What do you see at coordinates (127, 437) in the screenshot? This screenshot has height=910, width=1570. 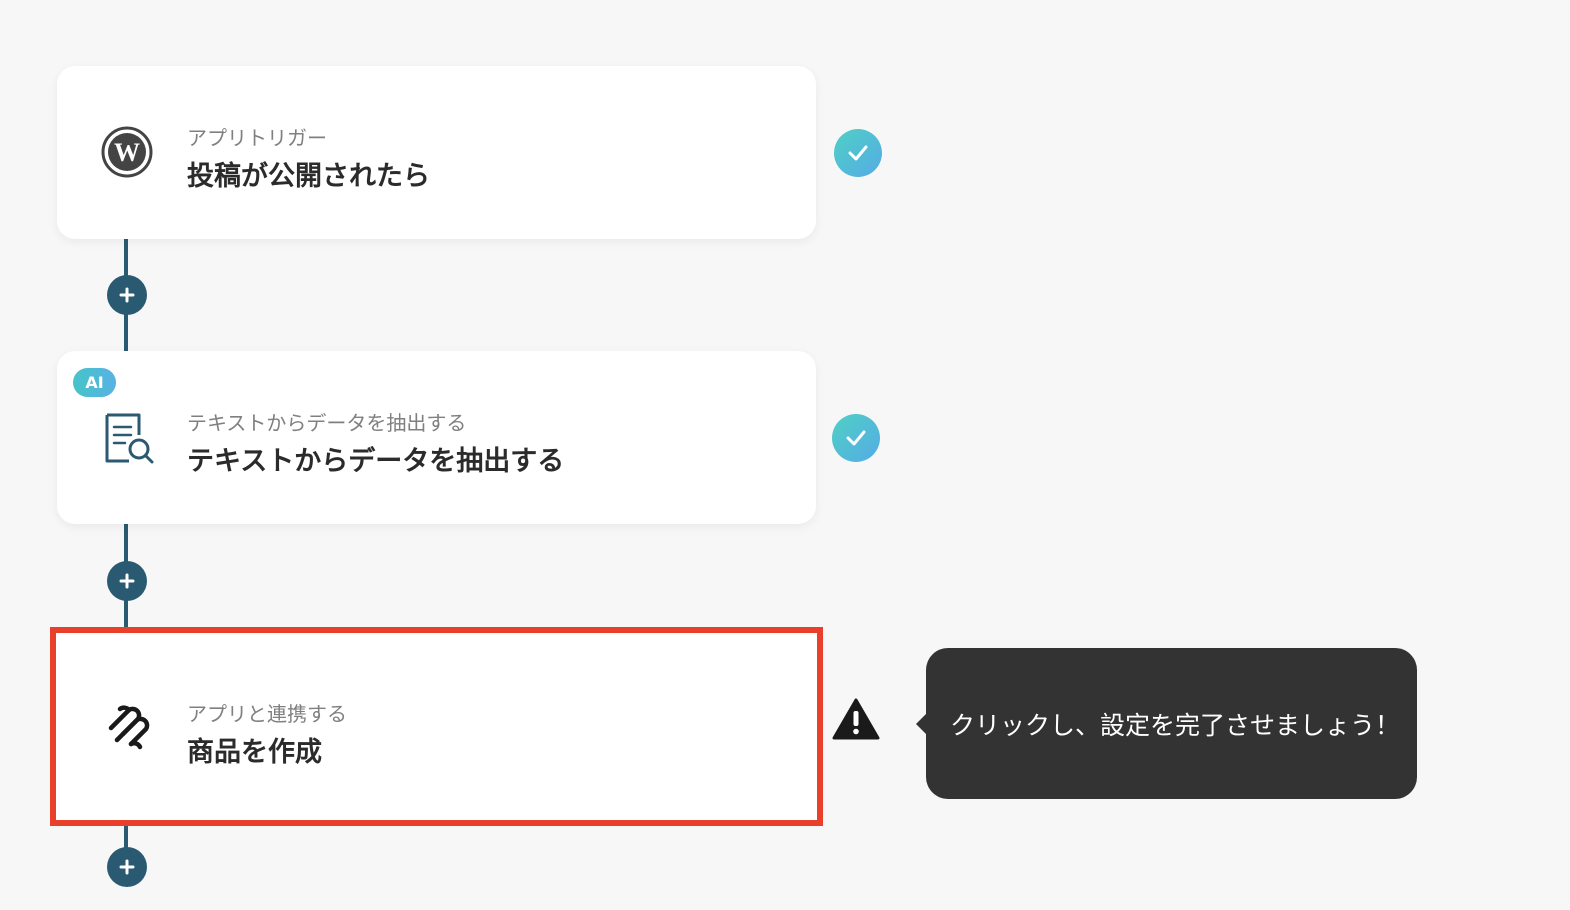 I see `document-search-icon` at bounding box center [127, 437].